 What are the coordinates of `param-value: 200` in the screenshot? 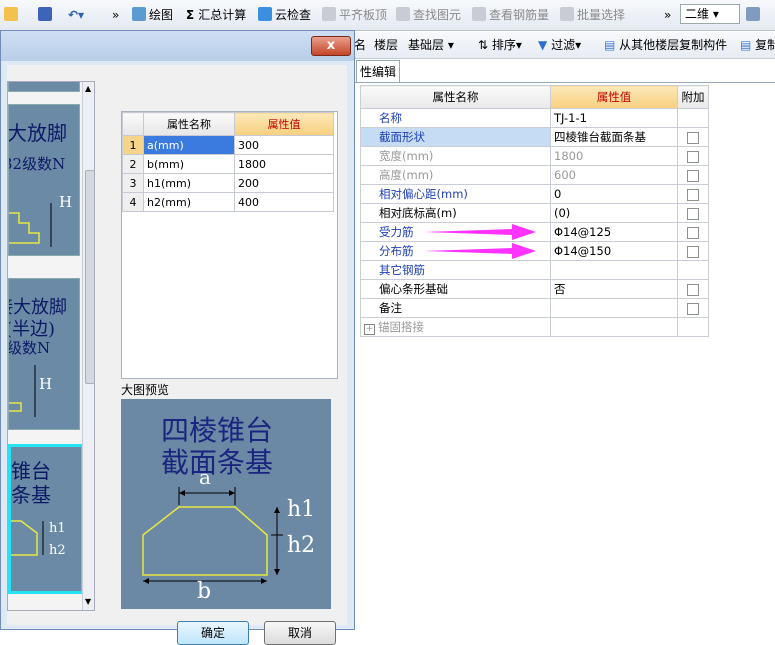 It's located at (284, 183).